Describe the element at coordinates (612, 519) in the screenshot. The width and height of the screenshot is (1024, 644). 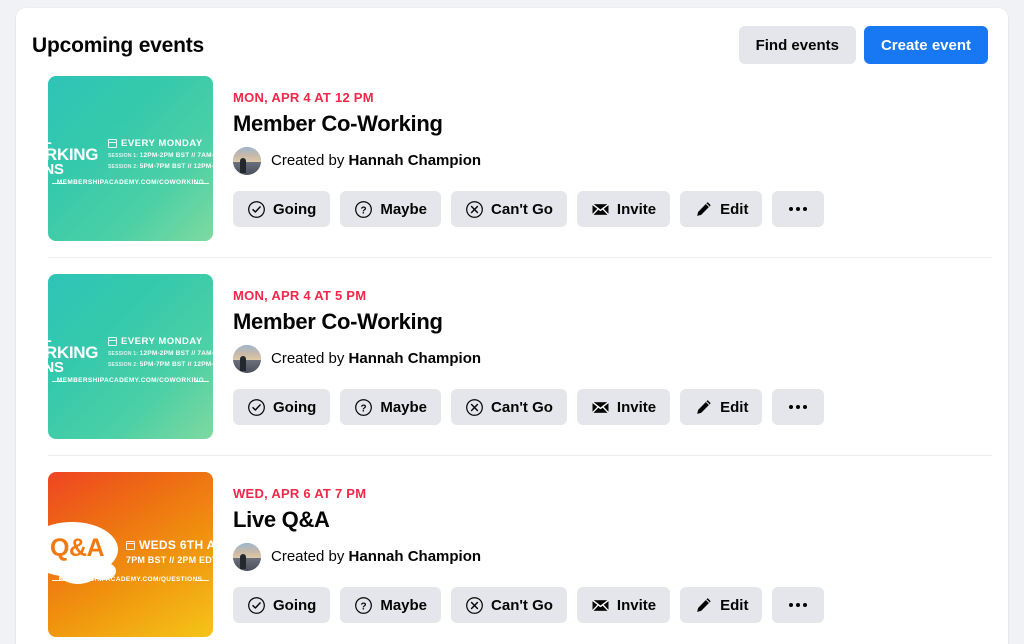
I see `event-title: Live Q&A` at that location.